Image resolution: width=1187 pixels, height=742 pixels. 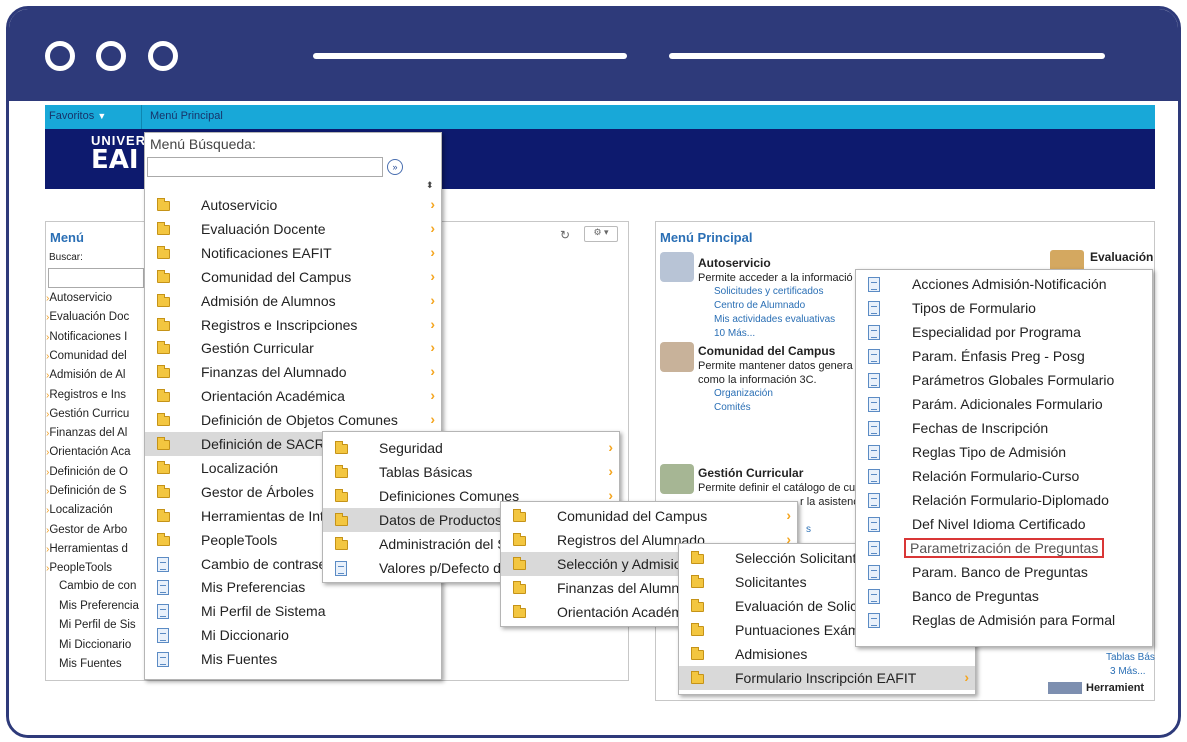 What do you see at coordinates (94, 452) in the screenshot?
I see `left-menu-item: ›Orientación Aca` at bounding box center [94, 452].